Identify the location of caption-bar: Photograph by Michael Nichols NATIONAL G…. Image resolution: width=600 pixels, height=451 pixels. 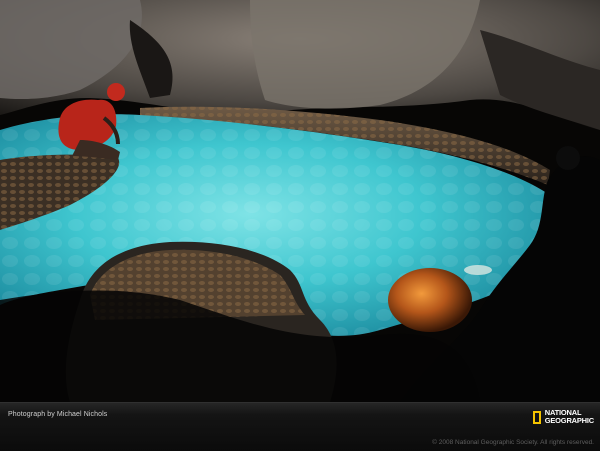
(300, 426).